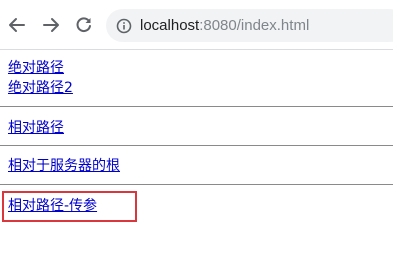 This screenshot has height=261, width=393. Describe the element at coordinates (254, 25) in the screenshot. I see `url-path: :8080/index.html` at that location.